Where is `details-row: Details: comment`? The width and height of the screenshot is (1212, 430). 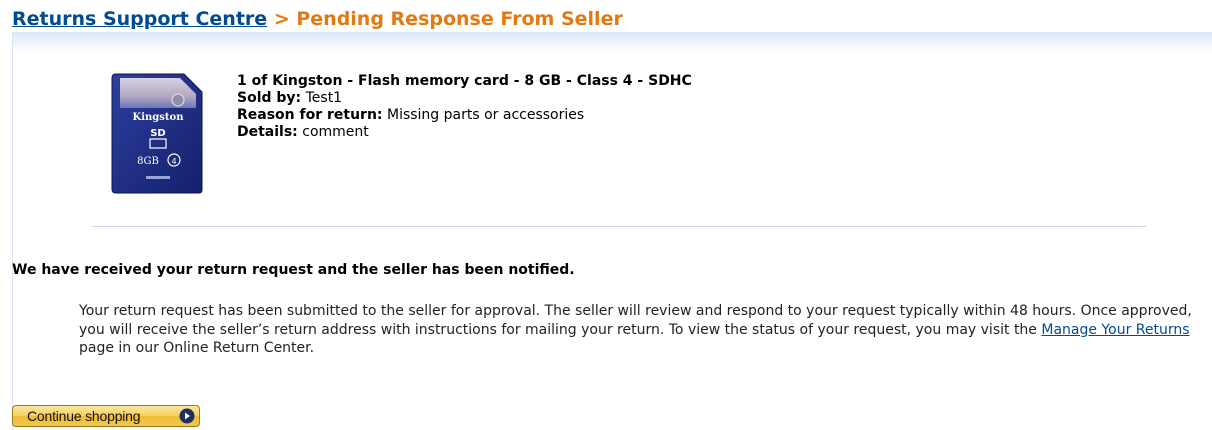 details-row: Details: comment is located at coordinates (464, 132).